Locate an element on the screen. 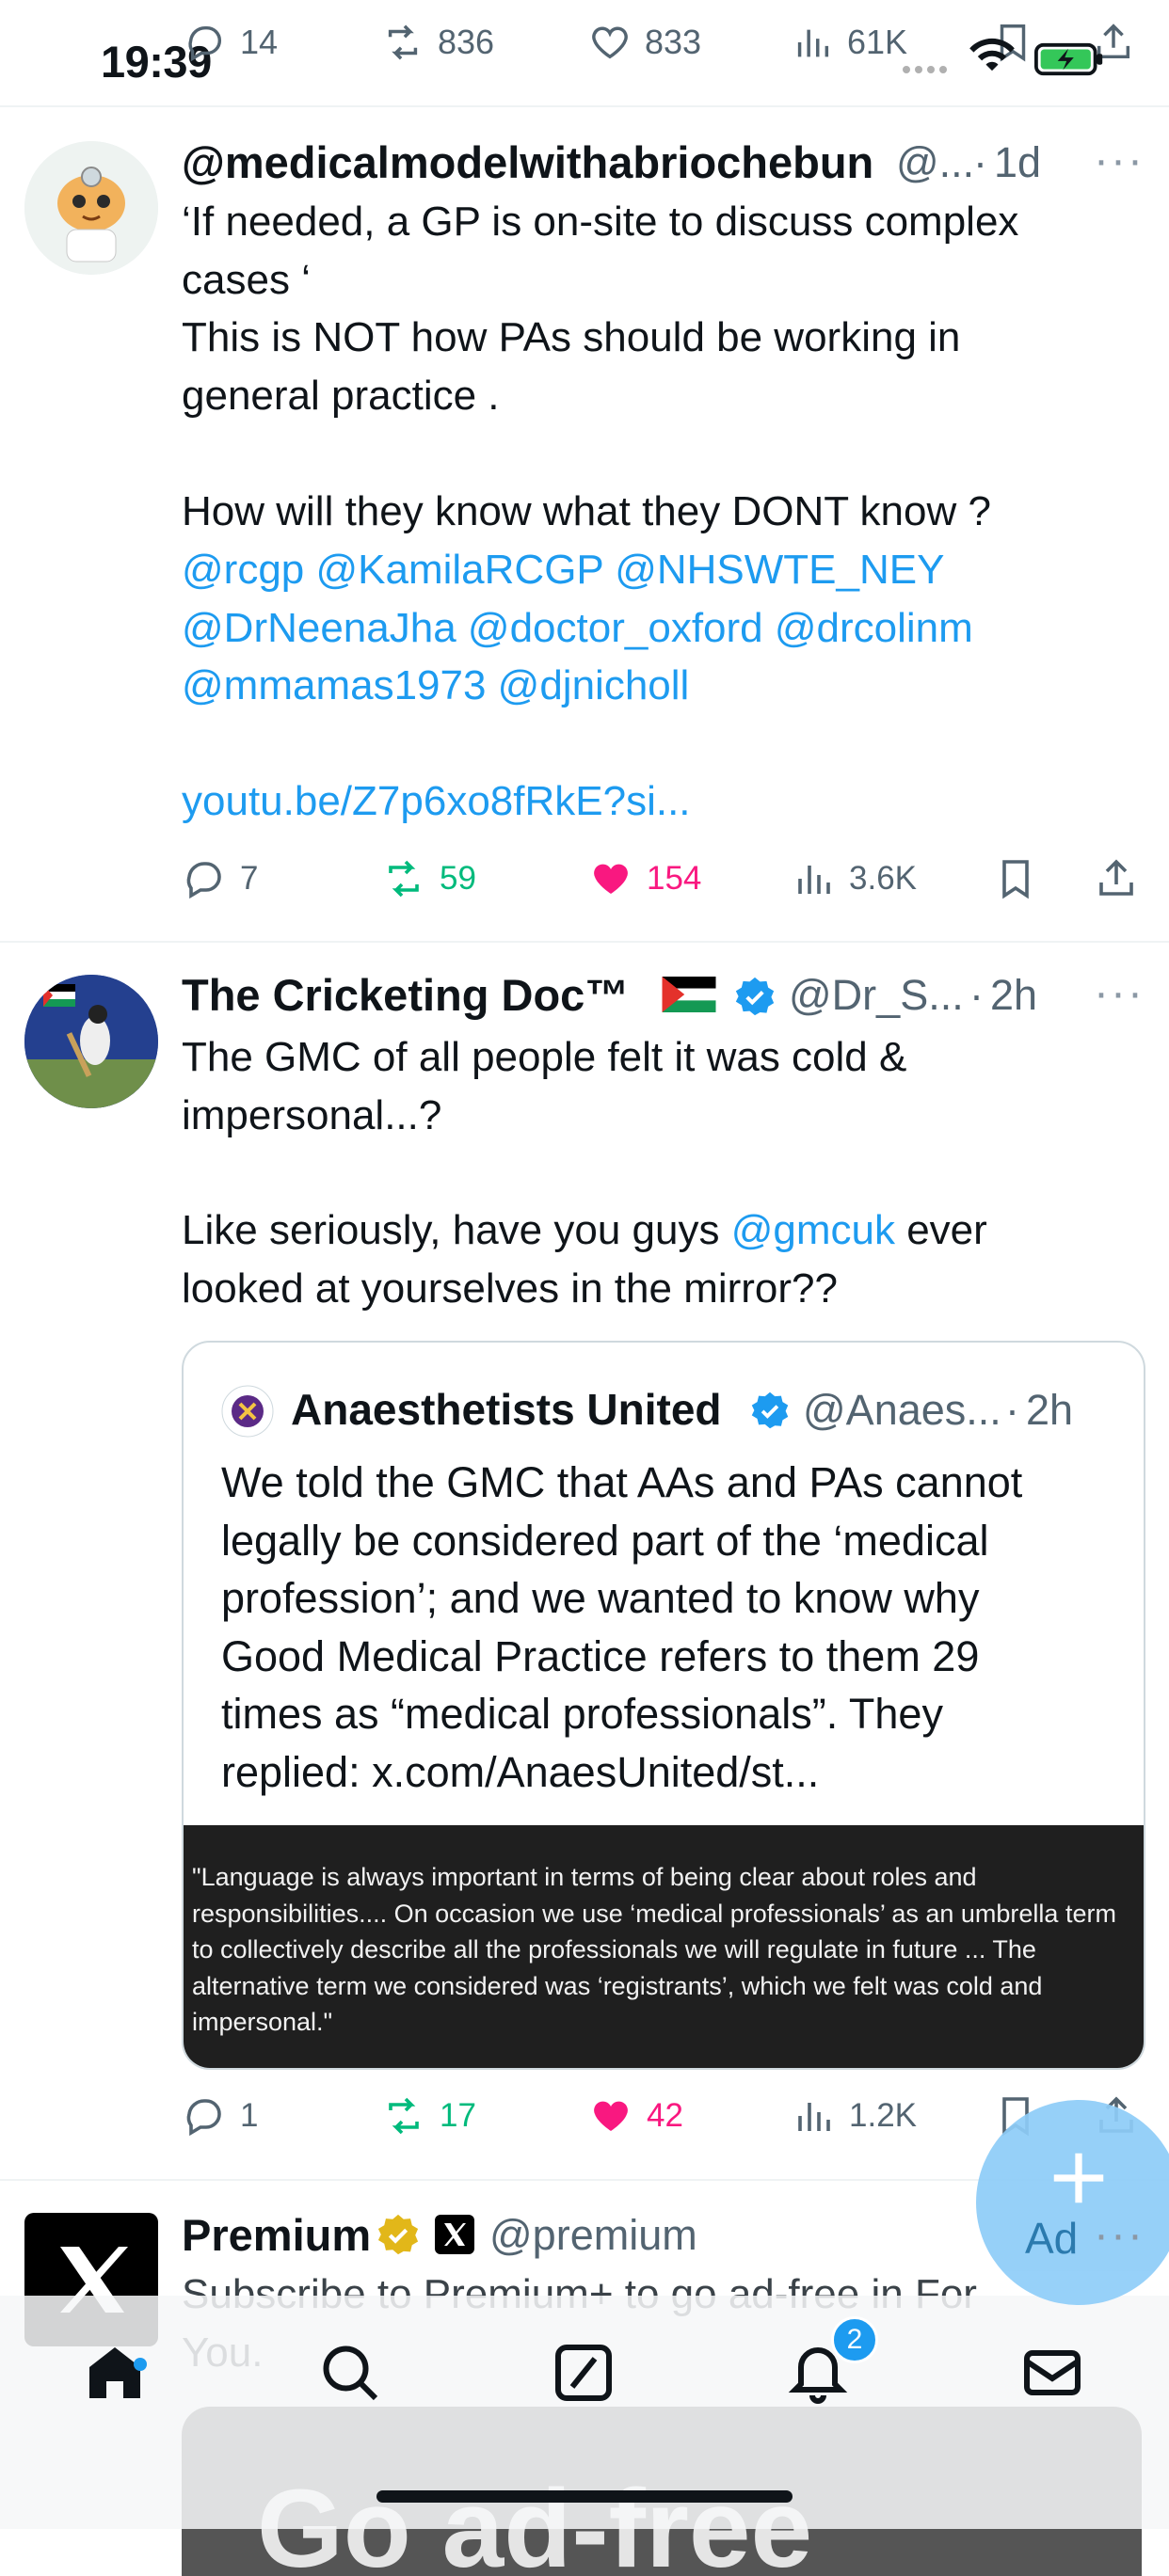  author-name: The Cricketing Doc™ is located at coordinates (405, 995).